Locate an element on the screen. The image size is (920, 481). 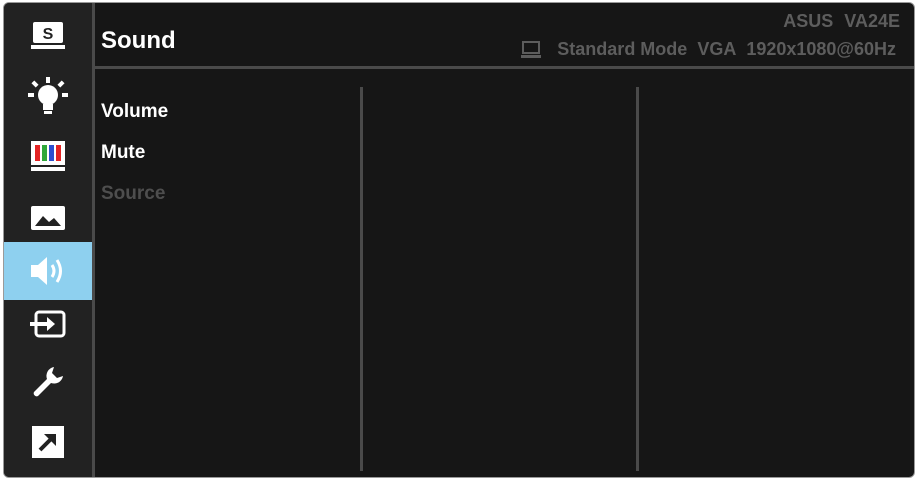
sidebar-item-image is located at coordinates (48, 218).